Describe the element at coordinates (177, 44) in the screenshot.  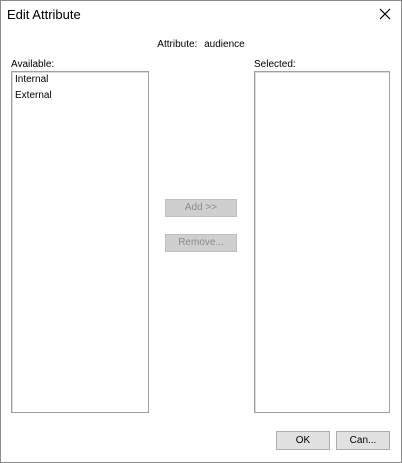
I see `attribute-label: Attribute:` at that location.